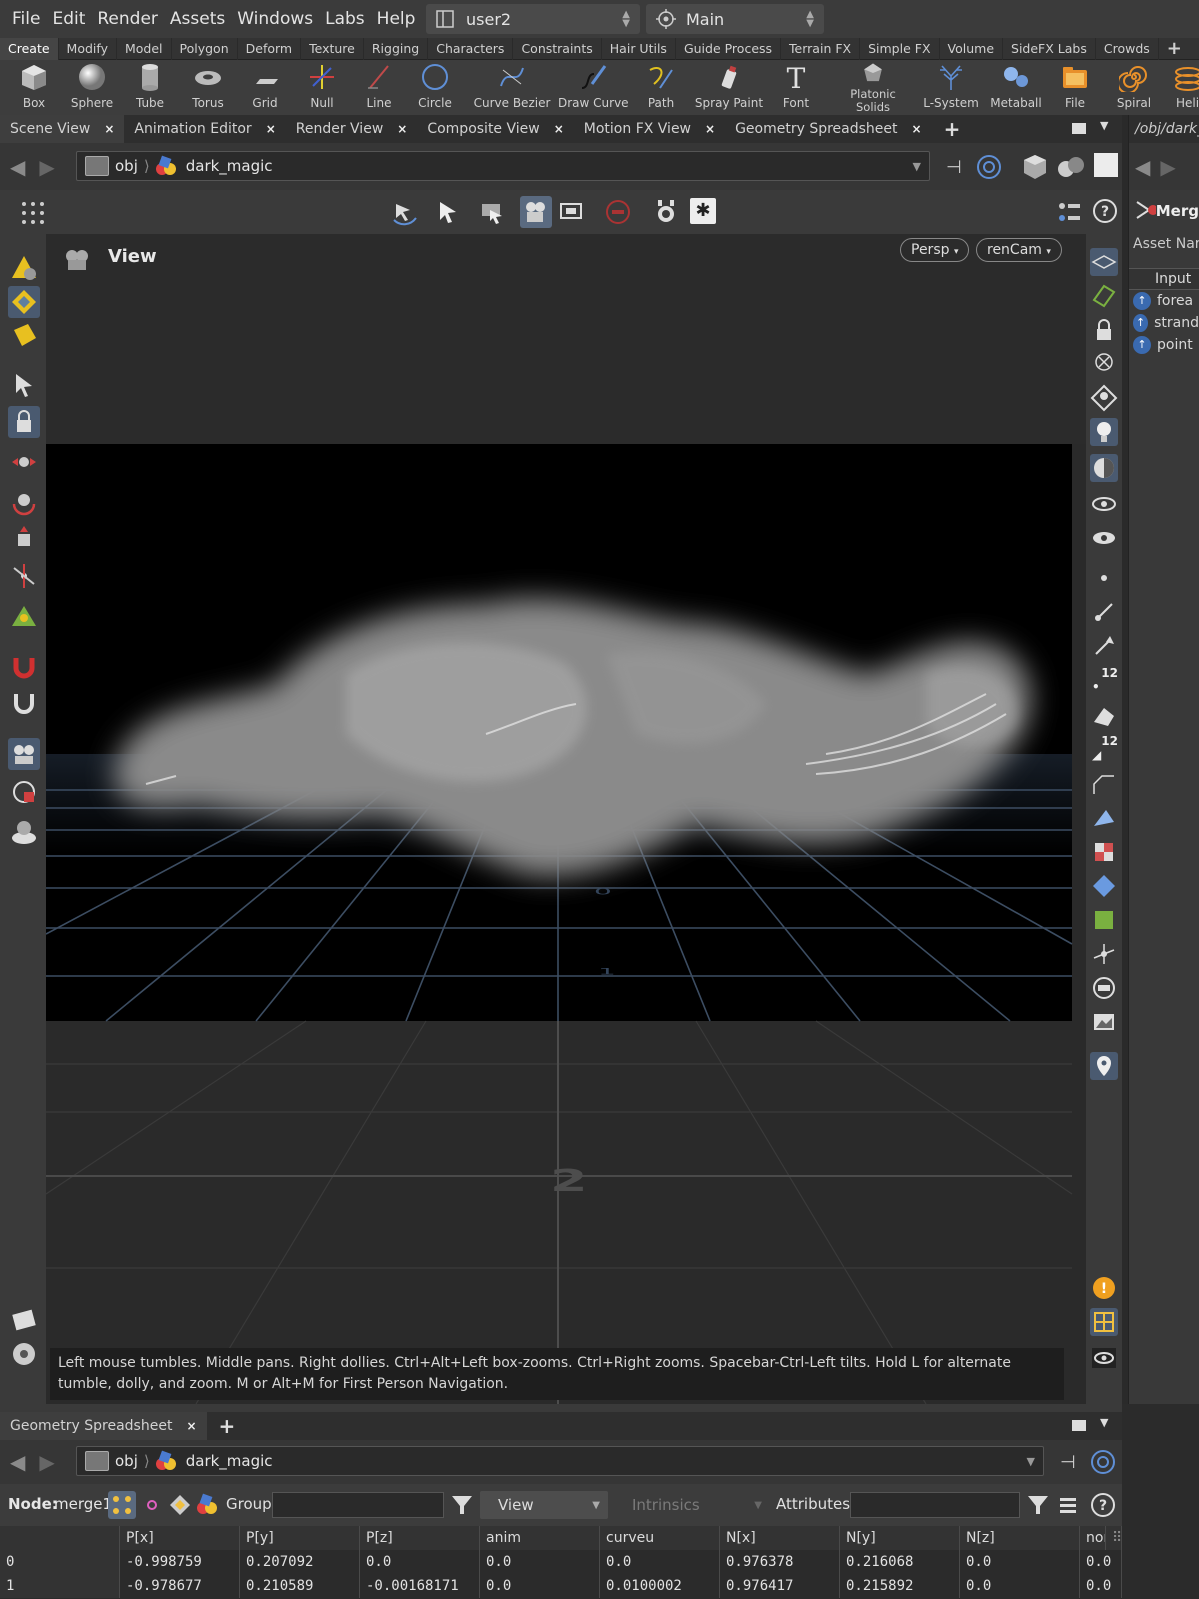  I want to click on light-off-icon, so click(1104, 364).